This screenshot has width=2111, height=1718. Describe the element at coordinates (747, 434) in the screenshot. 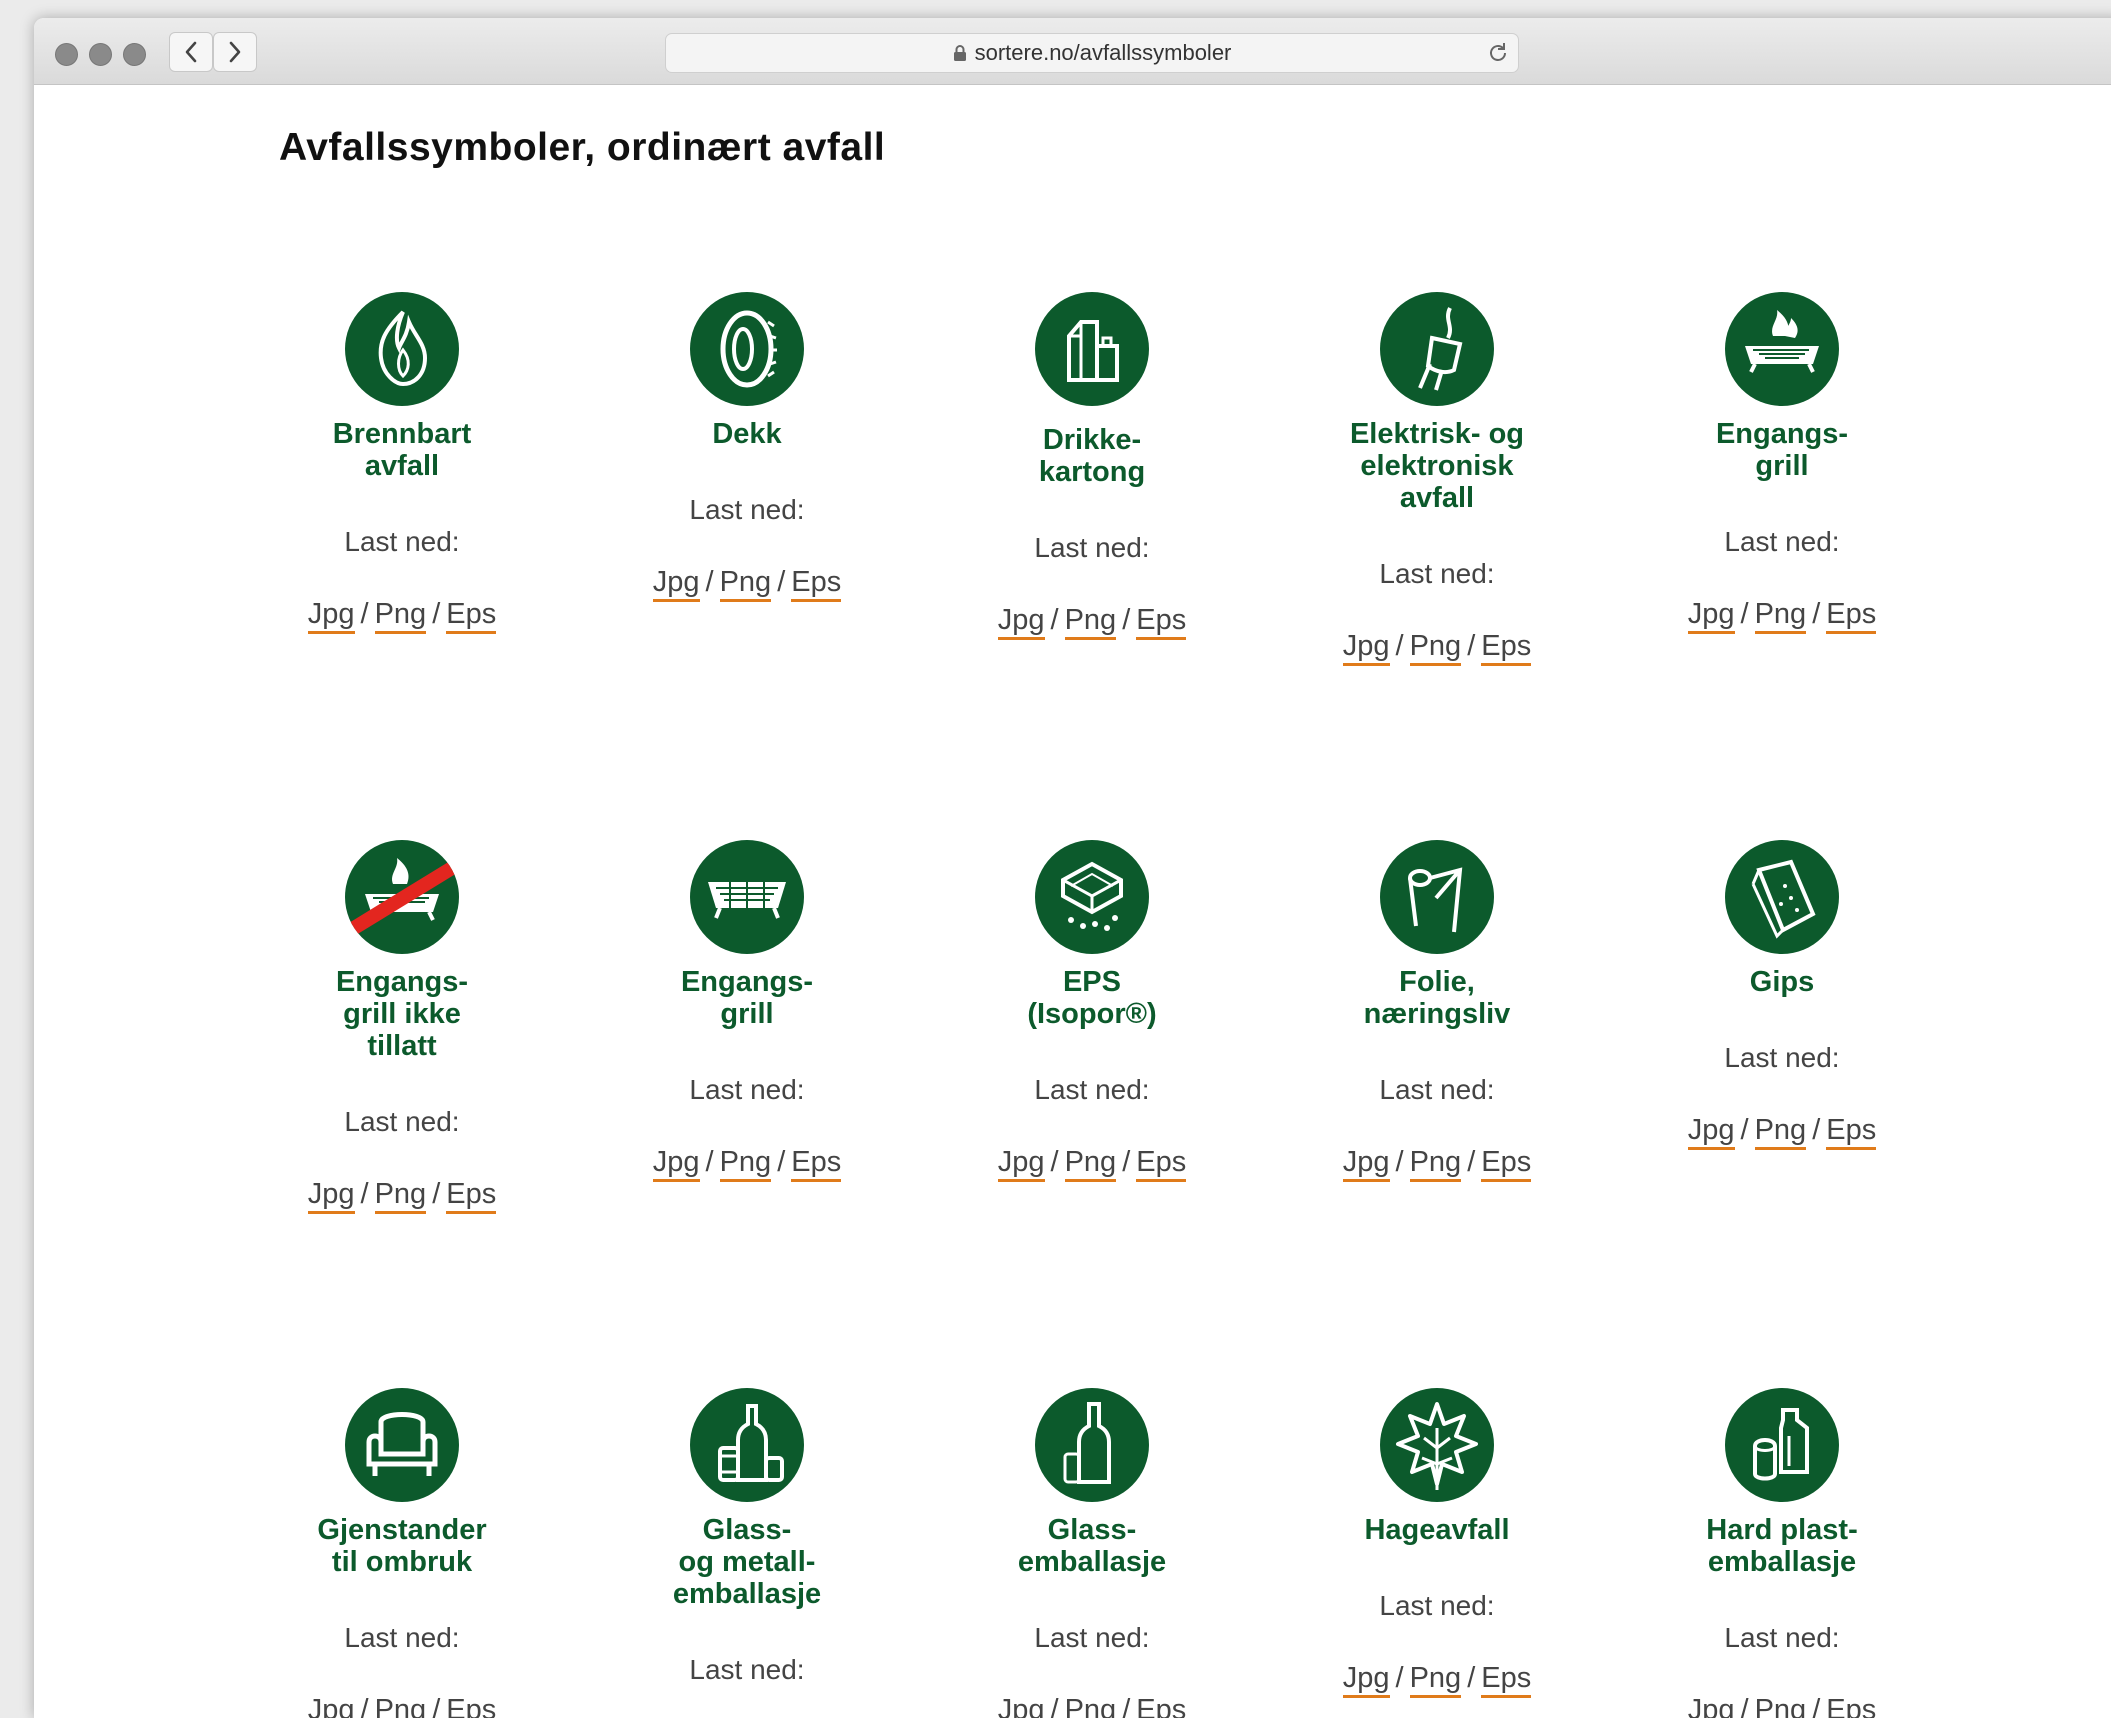

I see `symbol-name: Dekk` at that location.